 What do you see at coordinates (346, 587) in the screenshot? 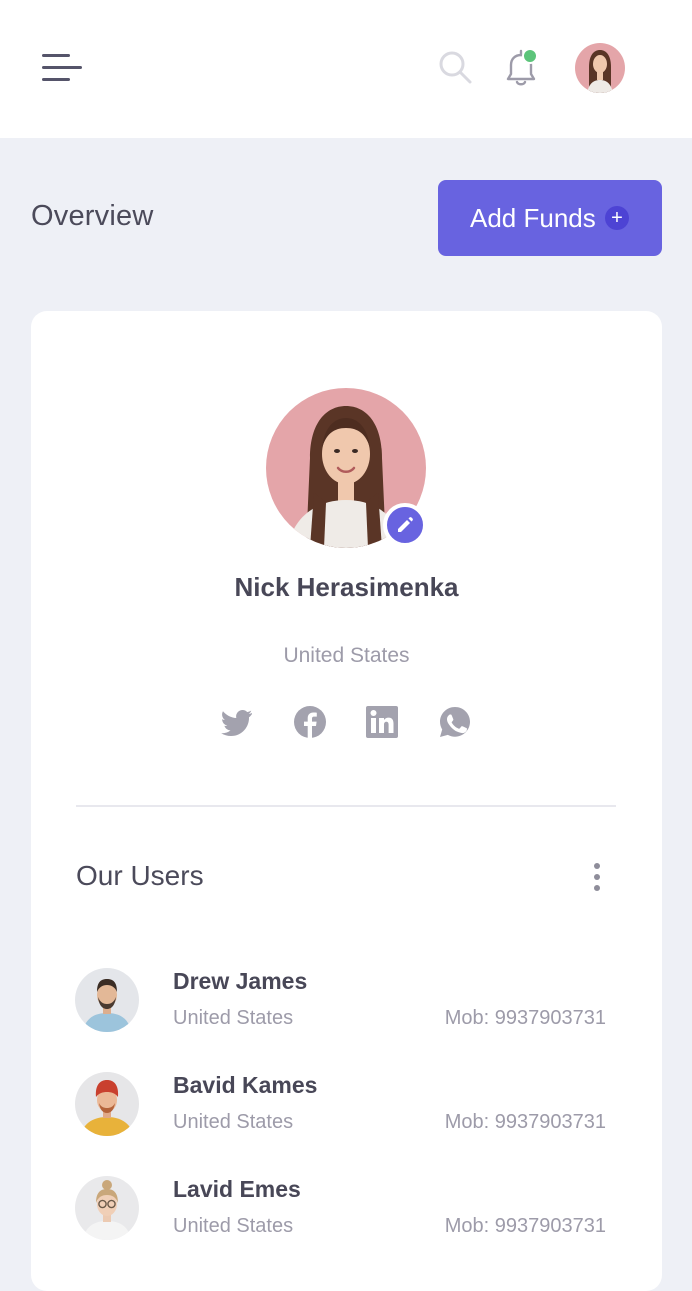
I see `profile-name: Nick Herasimenka` at bounding box center [346, 587].